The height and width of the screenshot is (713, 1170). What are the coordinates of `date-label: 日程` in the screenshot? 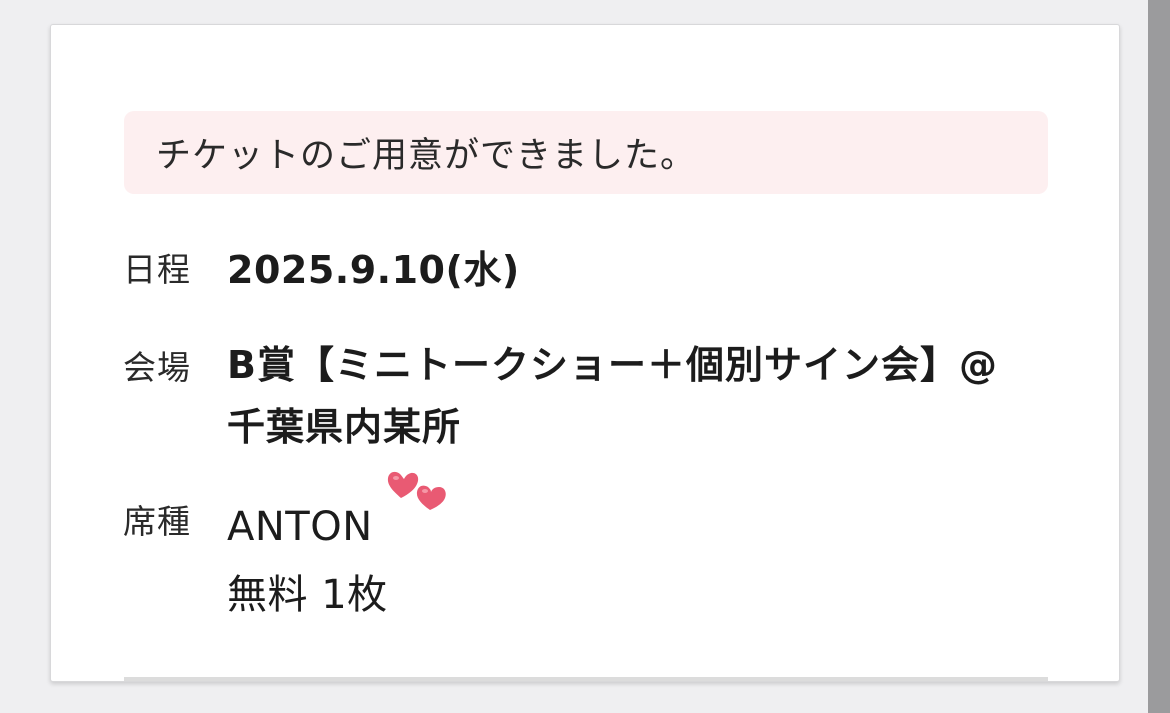 It's located at (157, 269).